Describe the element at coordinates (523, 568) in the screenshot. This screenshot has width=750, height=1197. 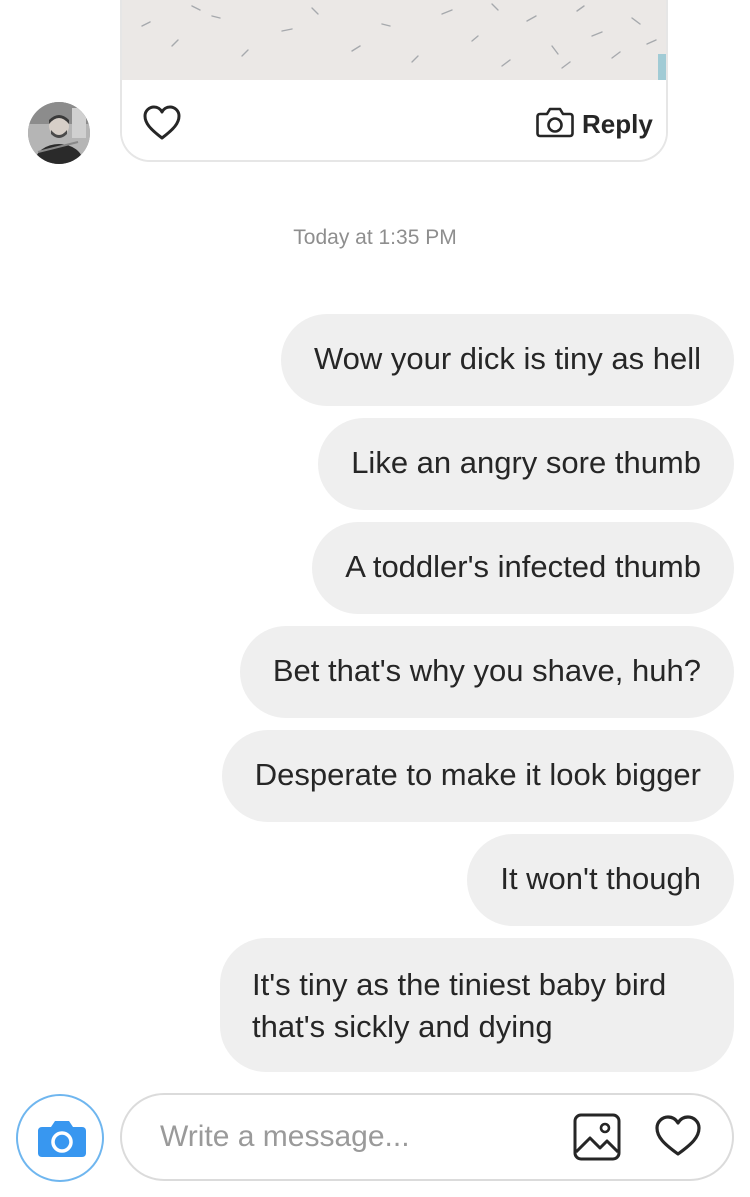
I see `message-bubble: A toddler's infected thumb` at that location.